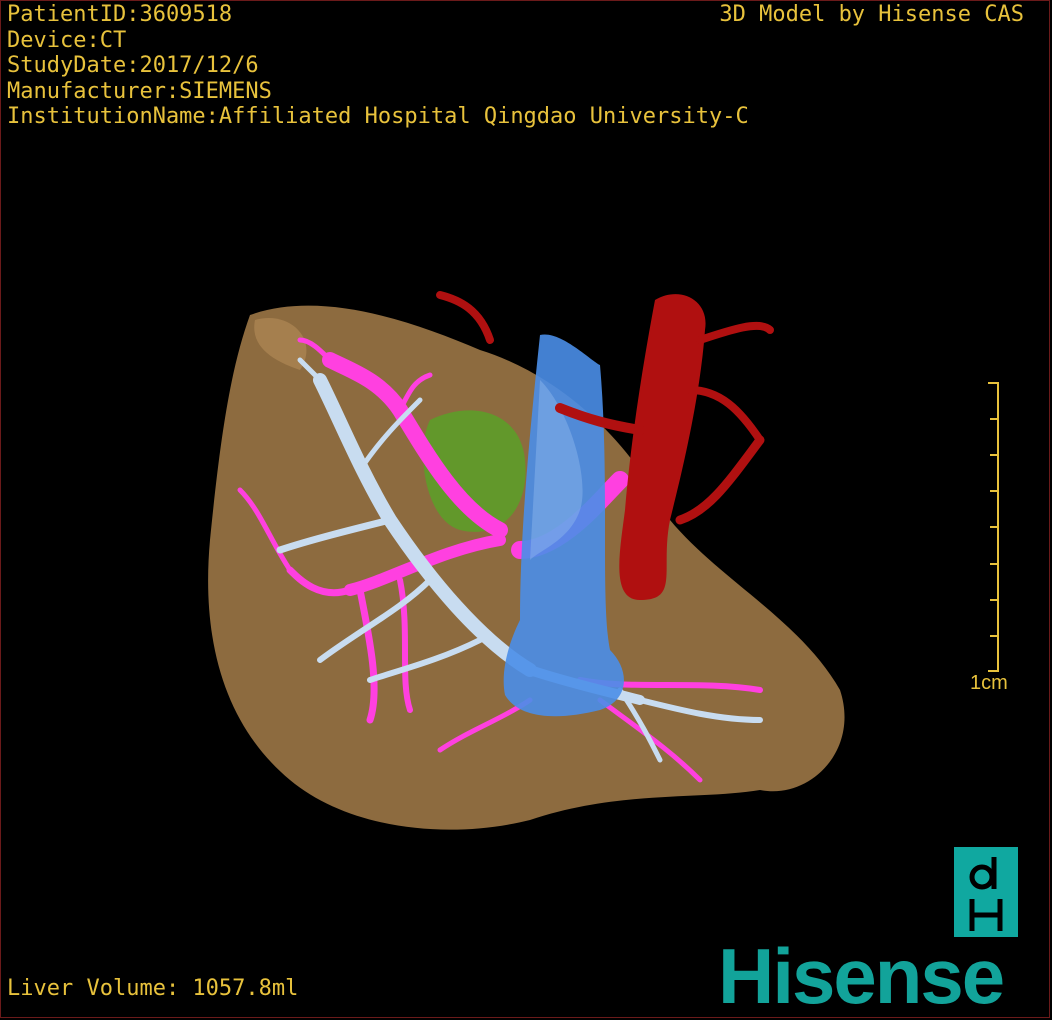 The image size is (1052, 1020). I want to click on study-date: StudyDate:2017/12/6, so click(133, 65).